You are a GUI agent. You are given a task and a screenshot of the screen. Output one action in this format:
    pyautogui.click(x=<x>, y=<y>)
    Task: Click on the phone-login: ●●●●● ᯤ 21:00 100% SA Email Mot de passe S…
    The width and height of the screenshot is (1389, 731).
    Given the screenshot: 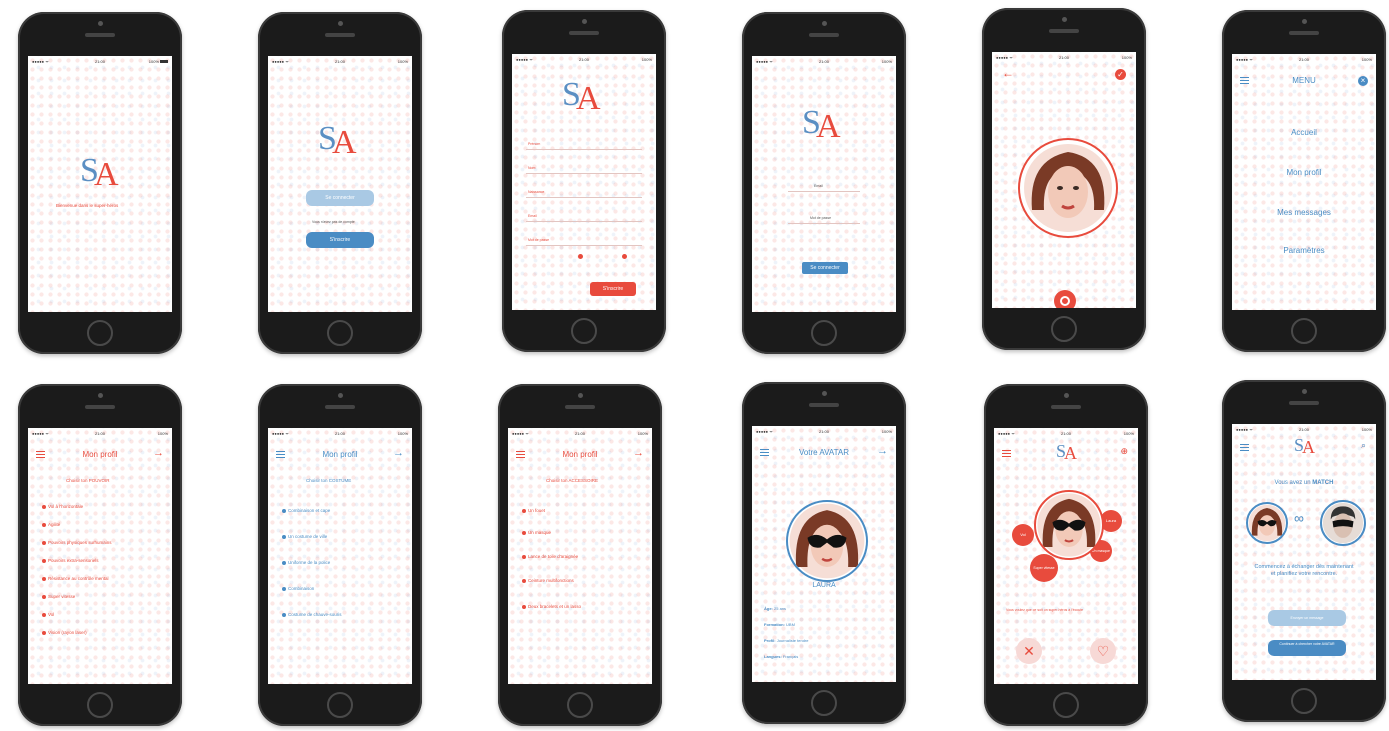 What is the action you would take?
    pyautogui.click(x=824, y=183)
    